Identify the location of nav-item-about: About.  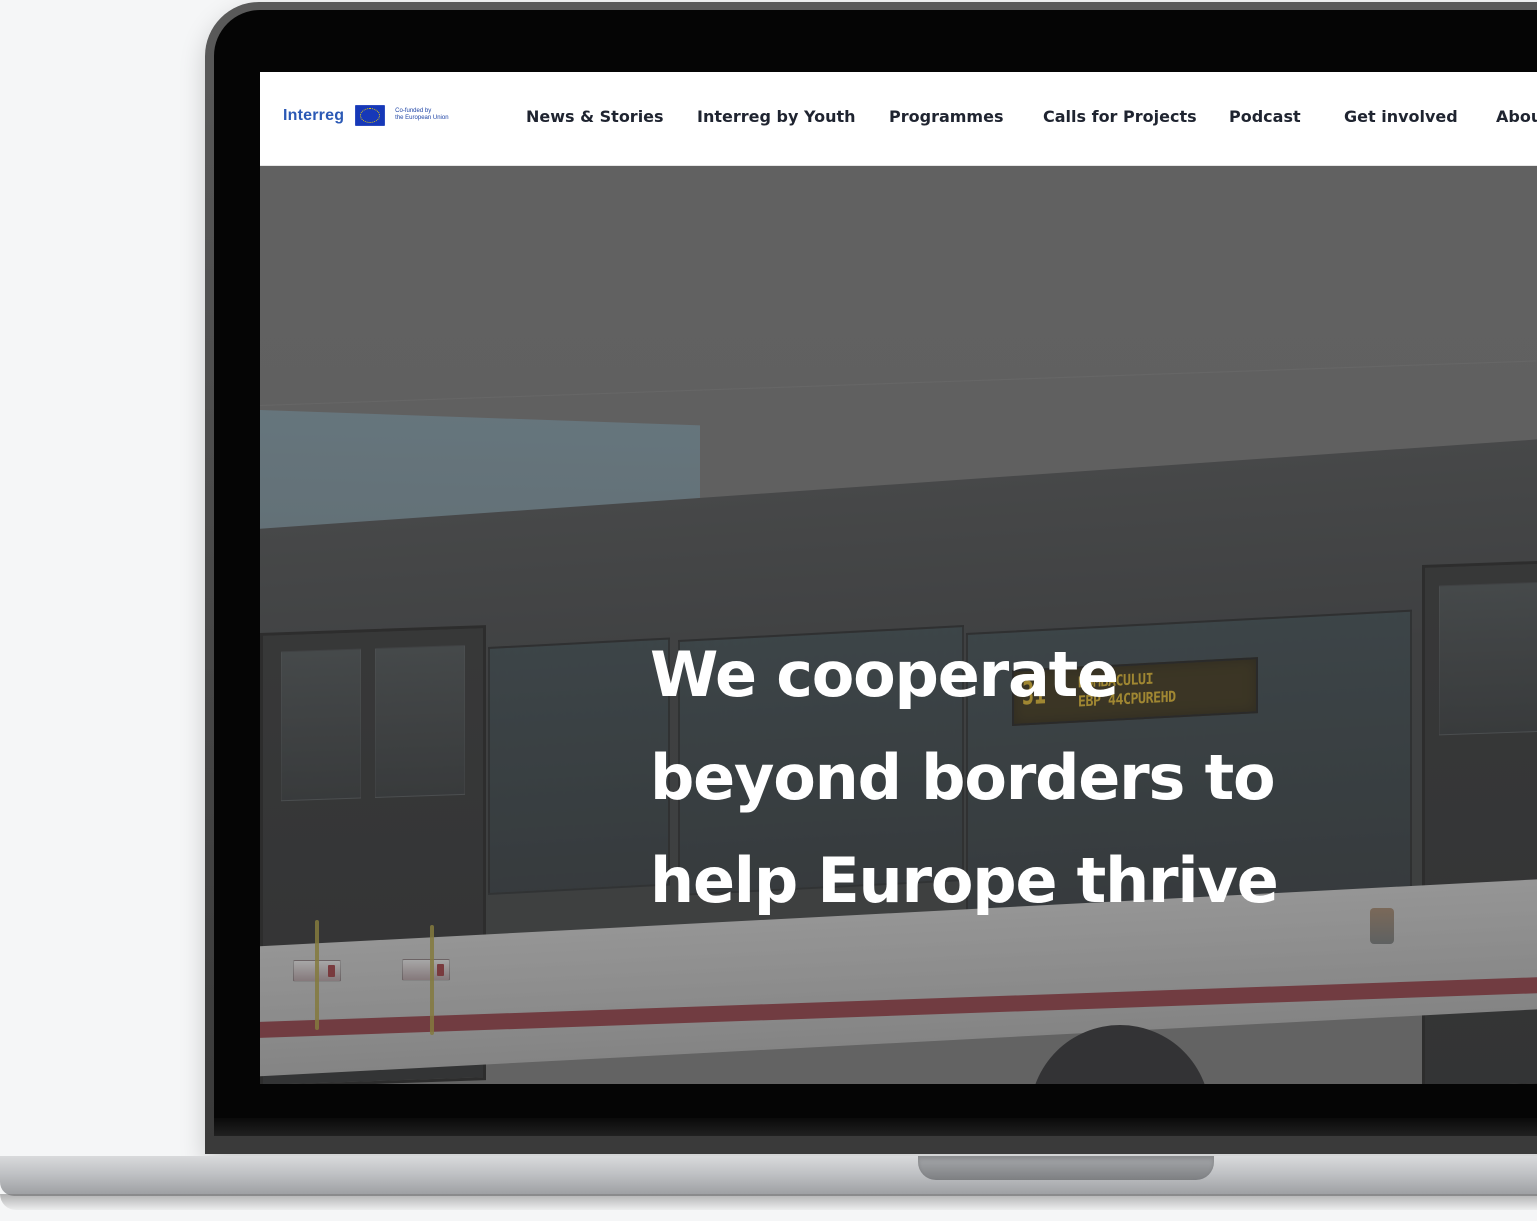
(1516, 117).